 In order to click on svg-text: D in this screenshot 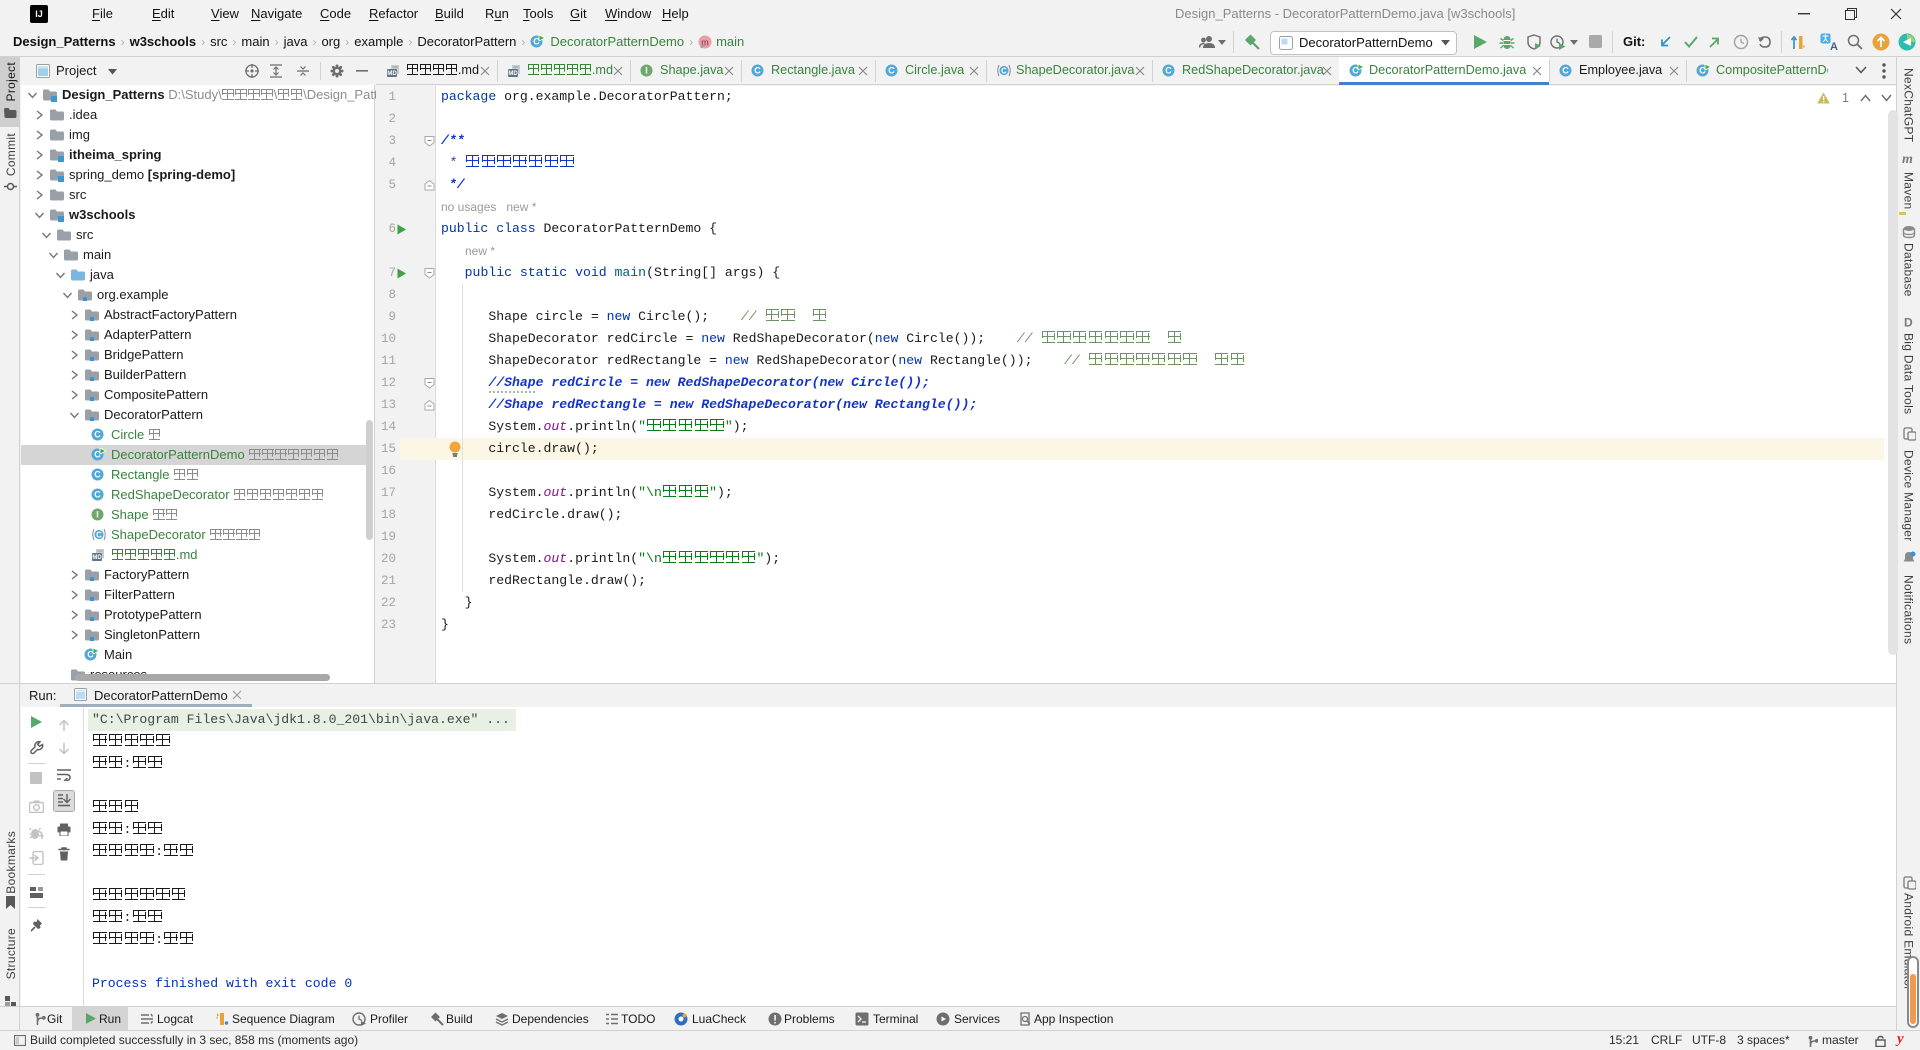, I will do `click(1908, 323)`.